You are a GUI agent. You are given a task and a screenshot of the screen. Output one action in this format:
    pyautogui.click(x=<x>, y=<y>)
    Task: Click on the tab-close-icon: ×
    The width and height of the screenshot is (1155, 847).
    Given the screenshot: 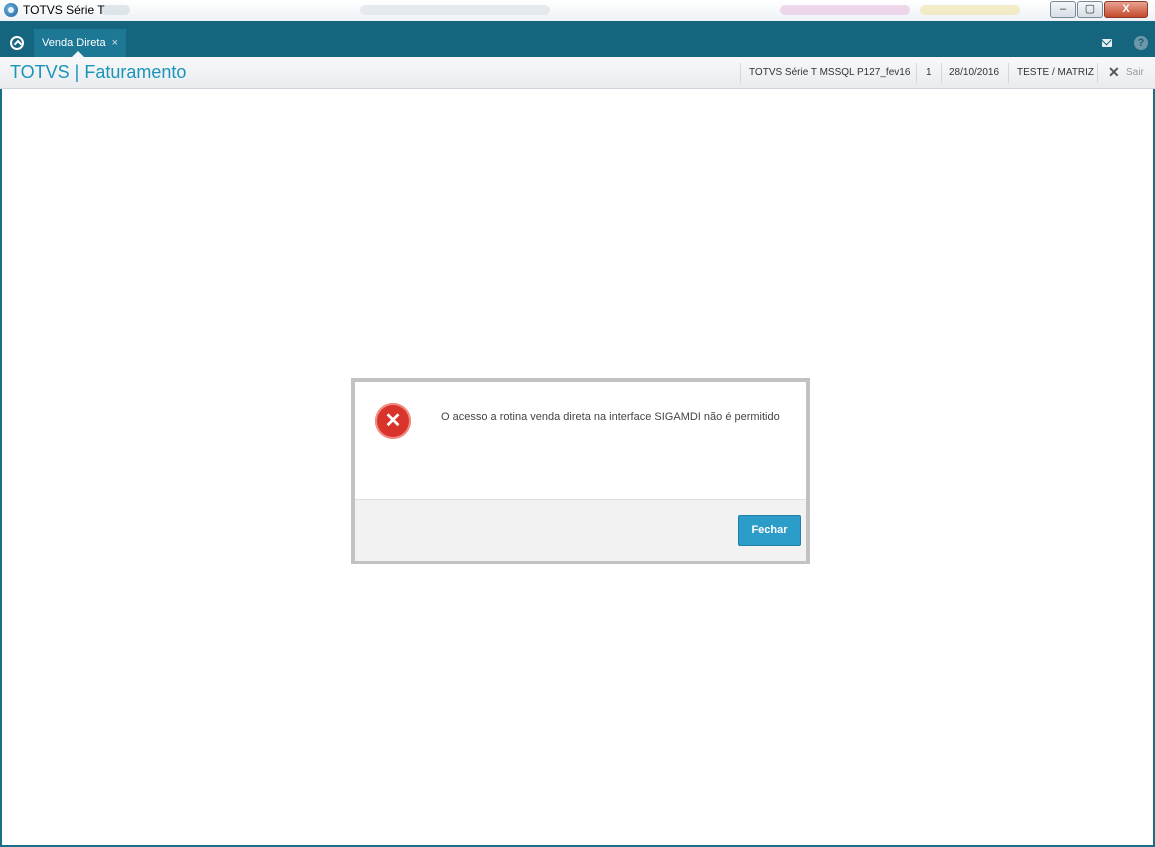 What is the action you would take?
    pyautogui.click(x=115, y=43)
    